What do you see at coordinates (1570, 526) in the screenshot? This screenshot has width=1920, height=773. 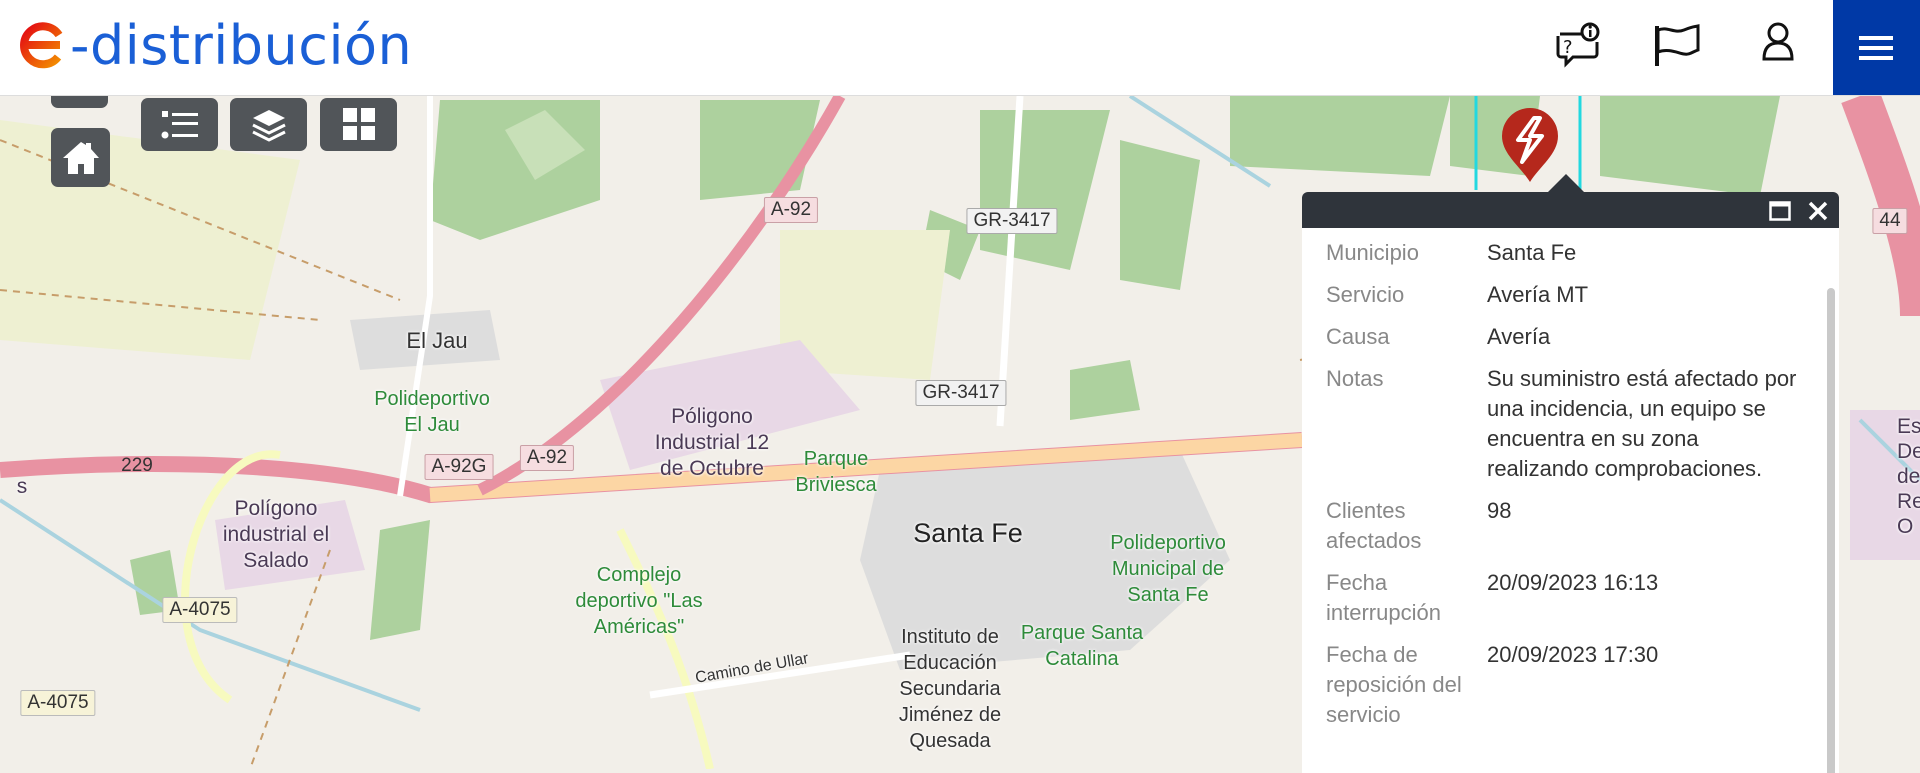 I see `field-row: Clientes afectados 98` at bounding box center [1570, 526].